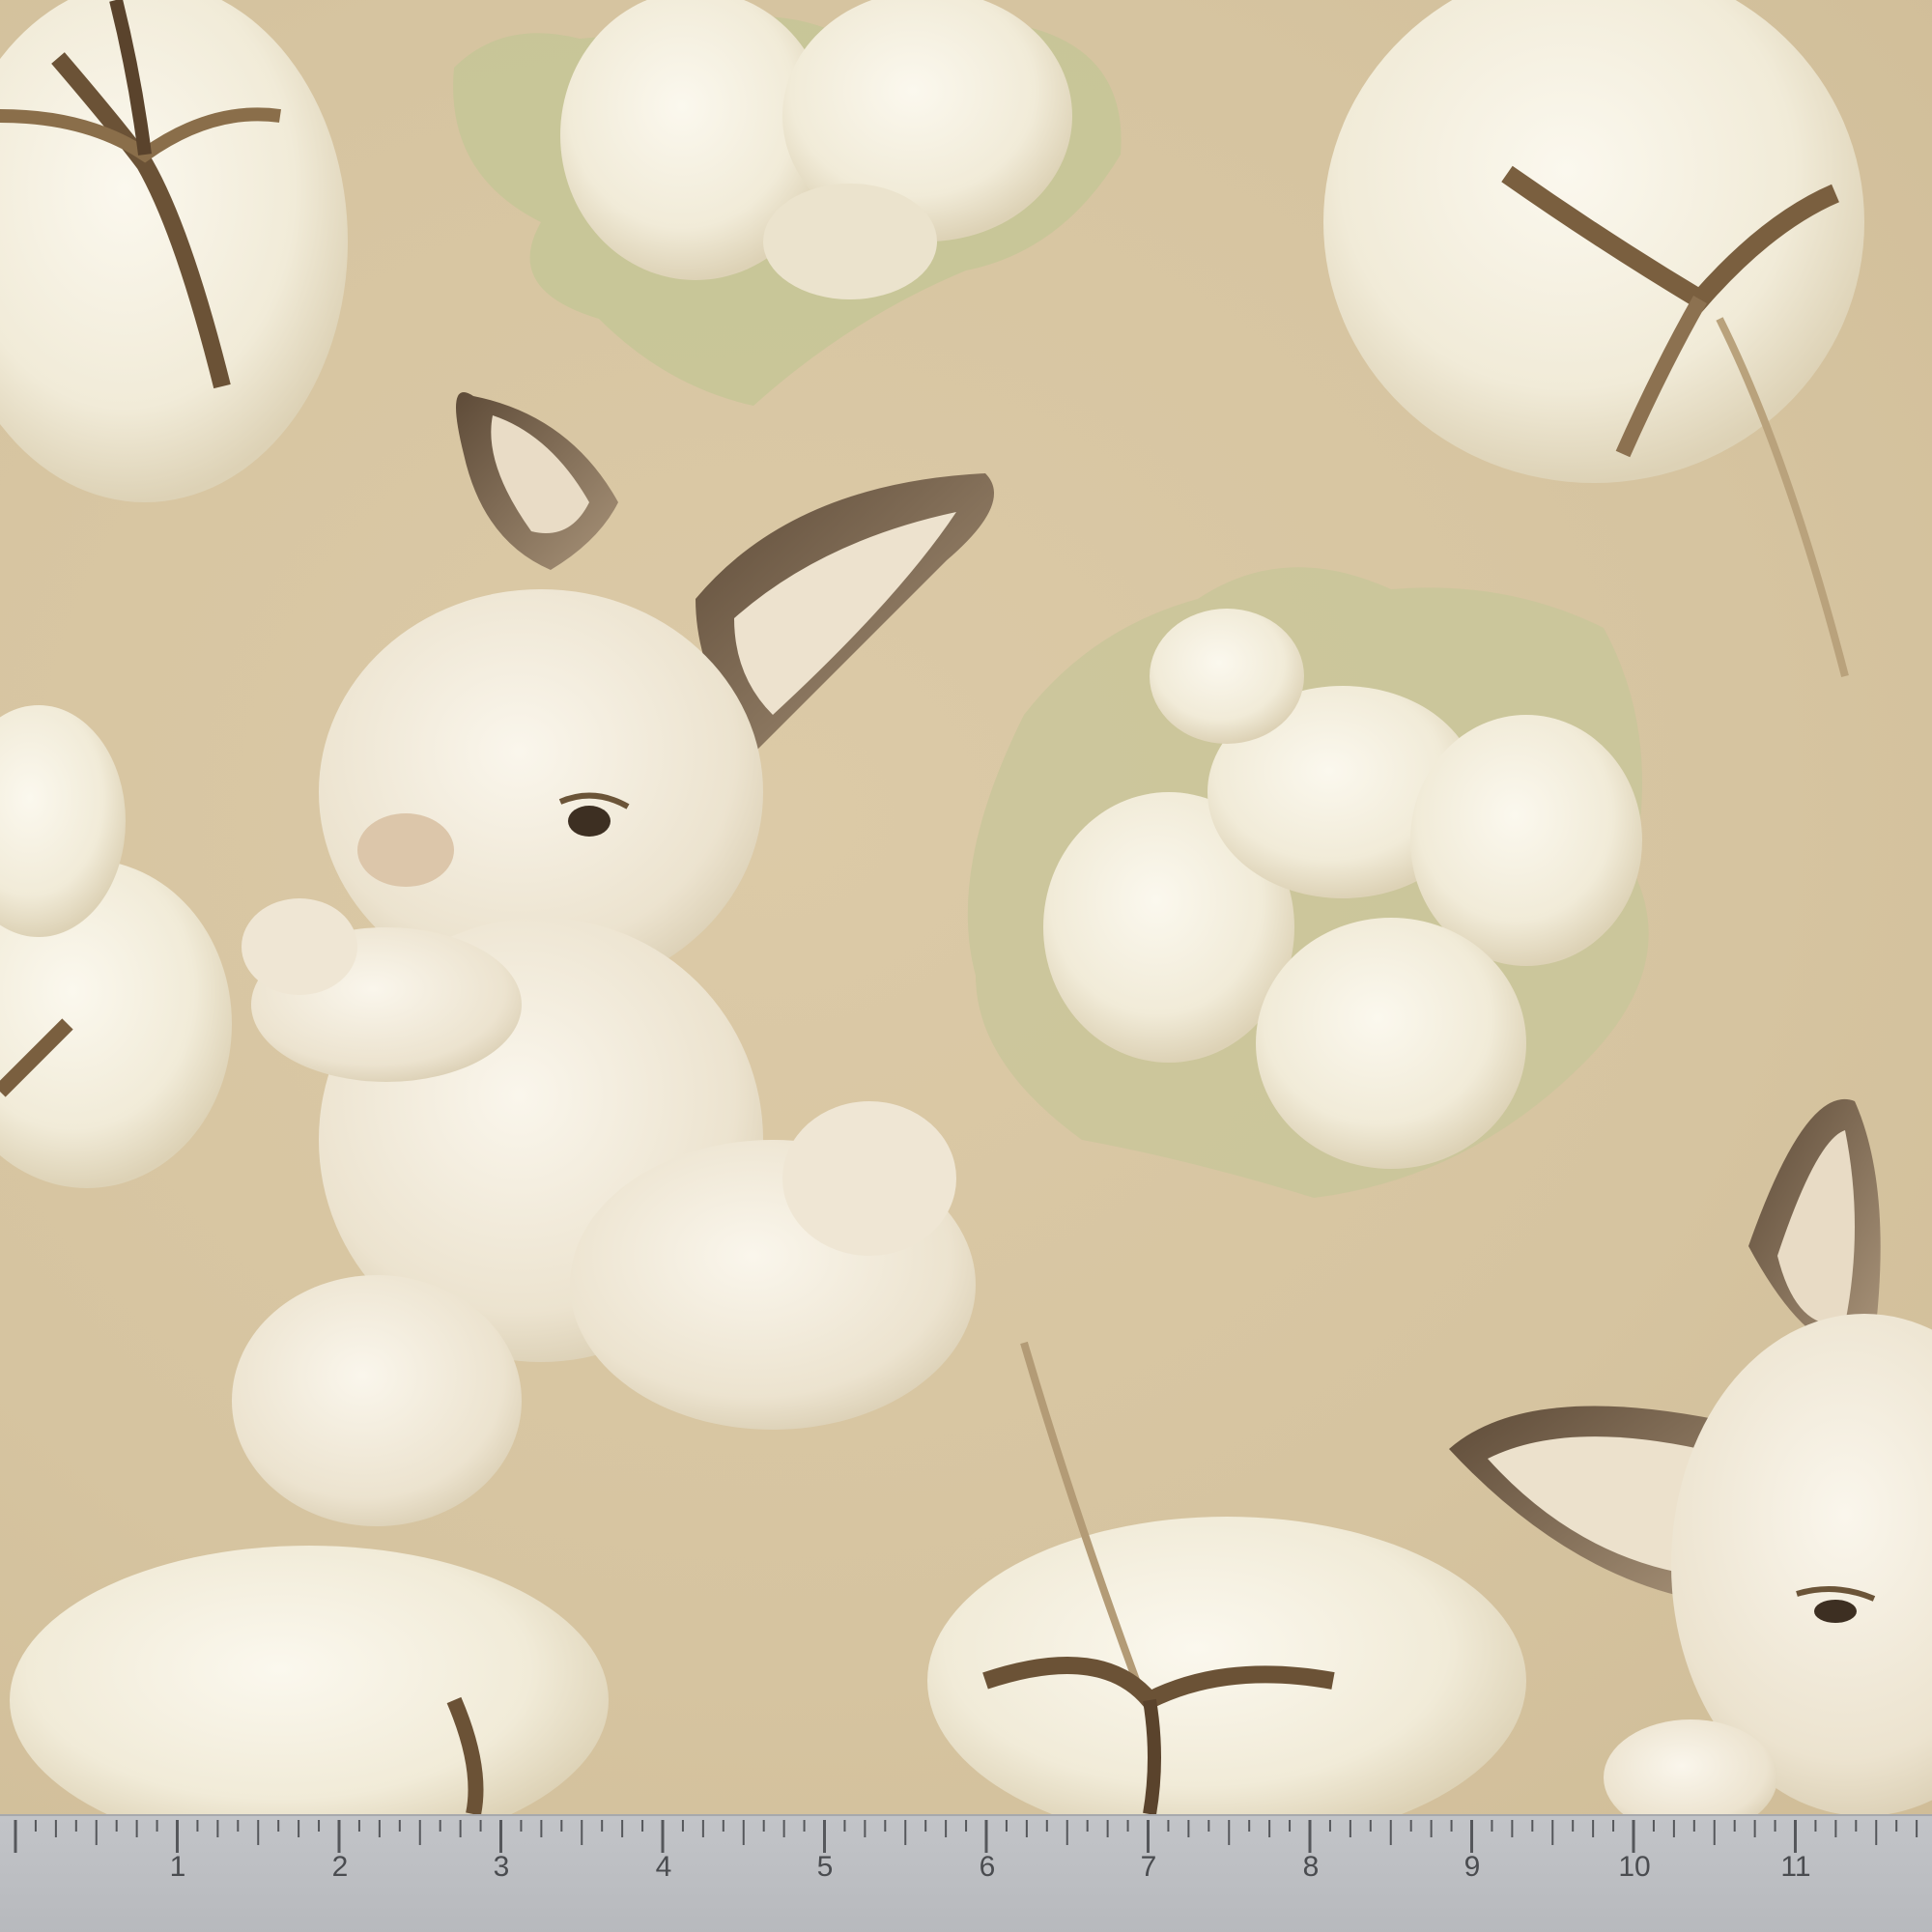 The height and width of the screenshot is (1932, 1932). I want to click on ruler-label-10: 10, so click(1634, 1867).